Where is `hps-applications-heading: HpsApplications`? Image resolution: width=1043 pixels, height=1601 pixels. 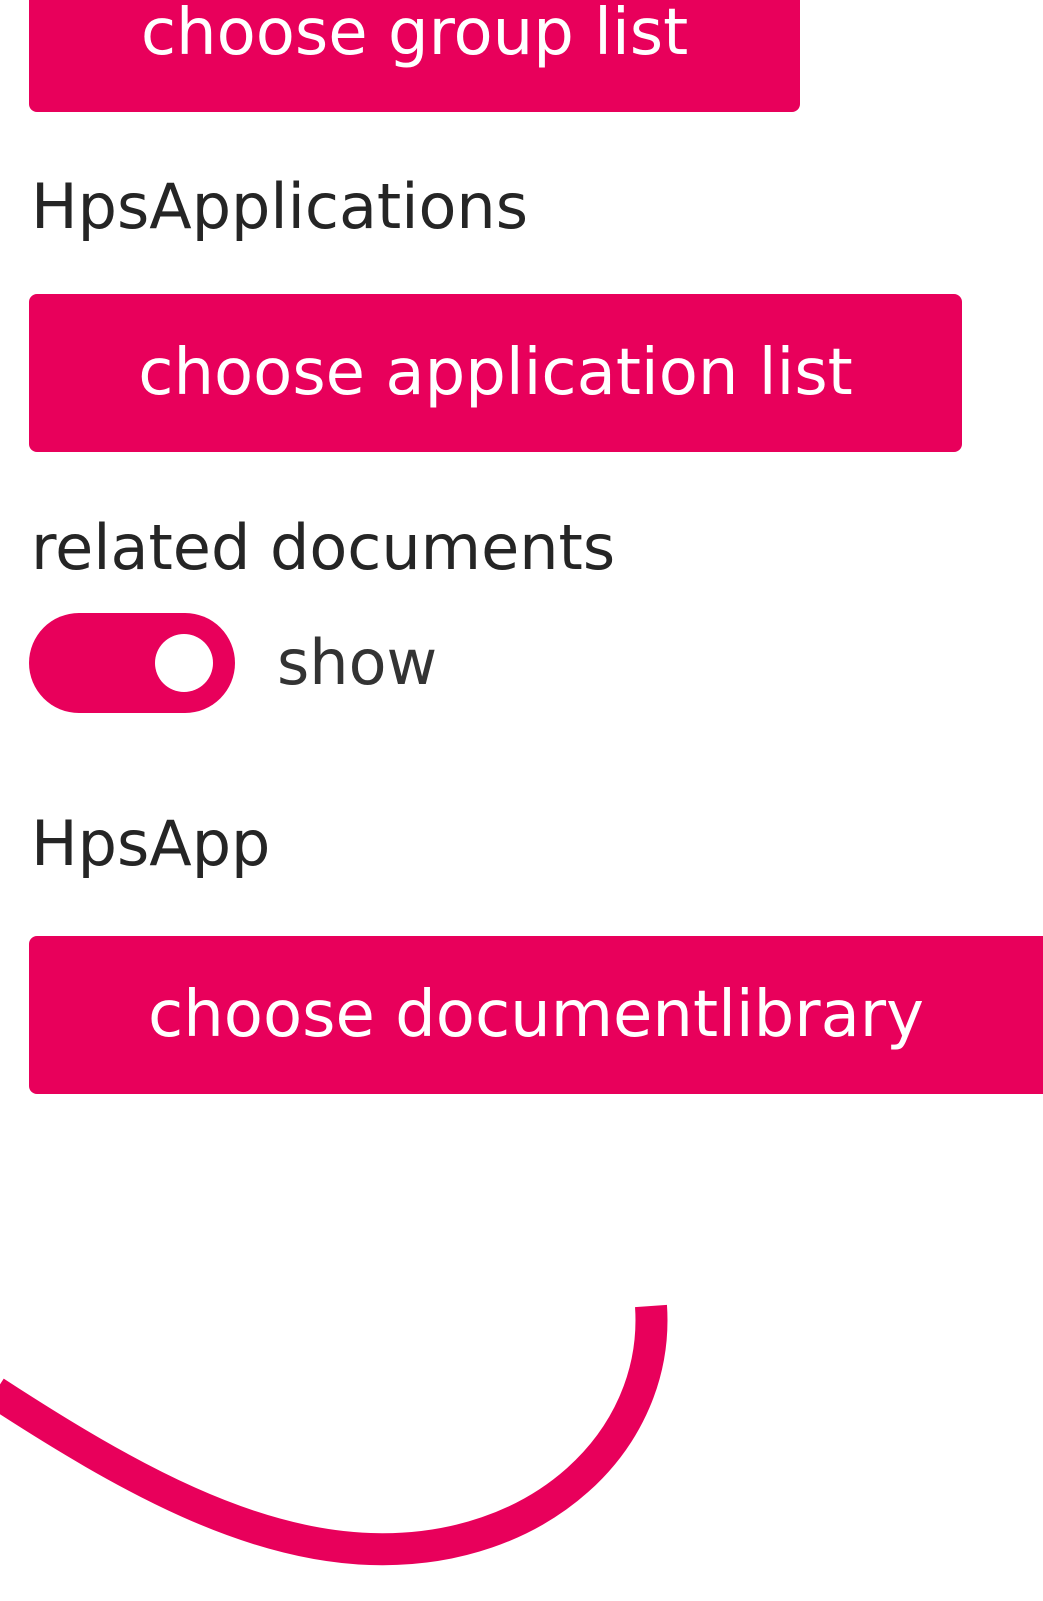
hps-applications-heading: HpsApplications is located at coordinates (279, 206).